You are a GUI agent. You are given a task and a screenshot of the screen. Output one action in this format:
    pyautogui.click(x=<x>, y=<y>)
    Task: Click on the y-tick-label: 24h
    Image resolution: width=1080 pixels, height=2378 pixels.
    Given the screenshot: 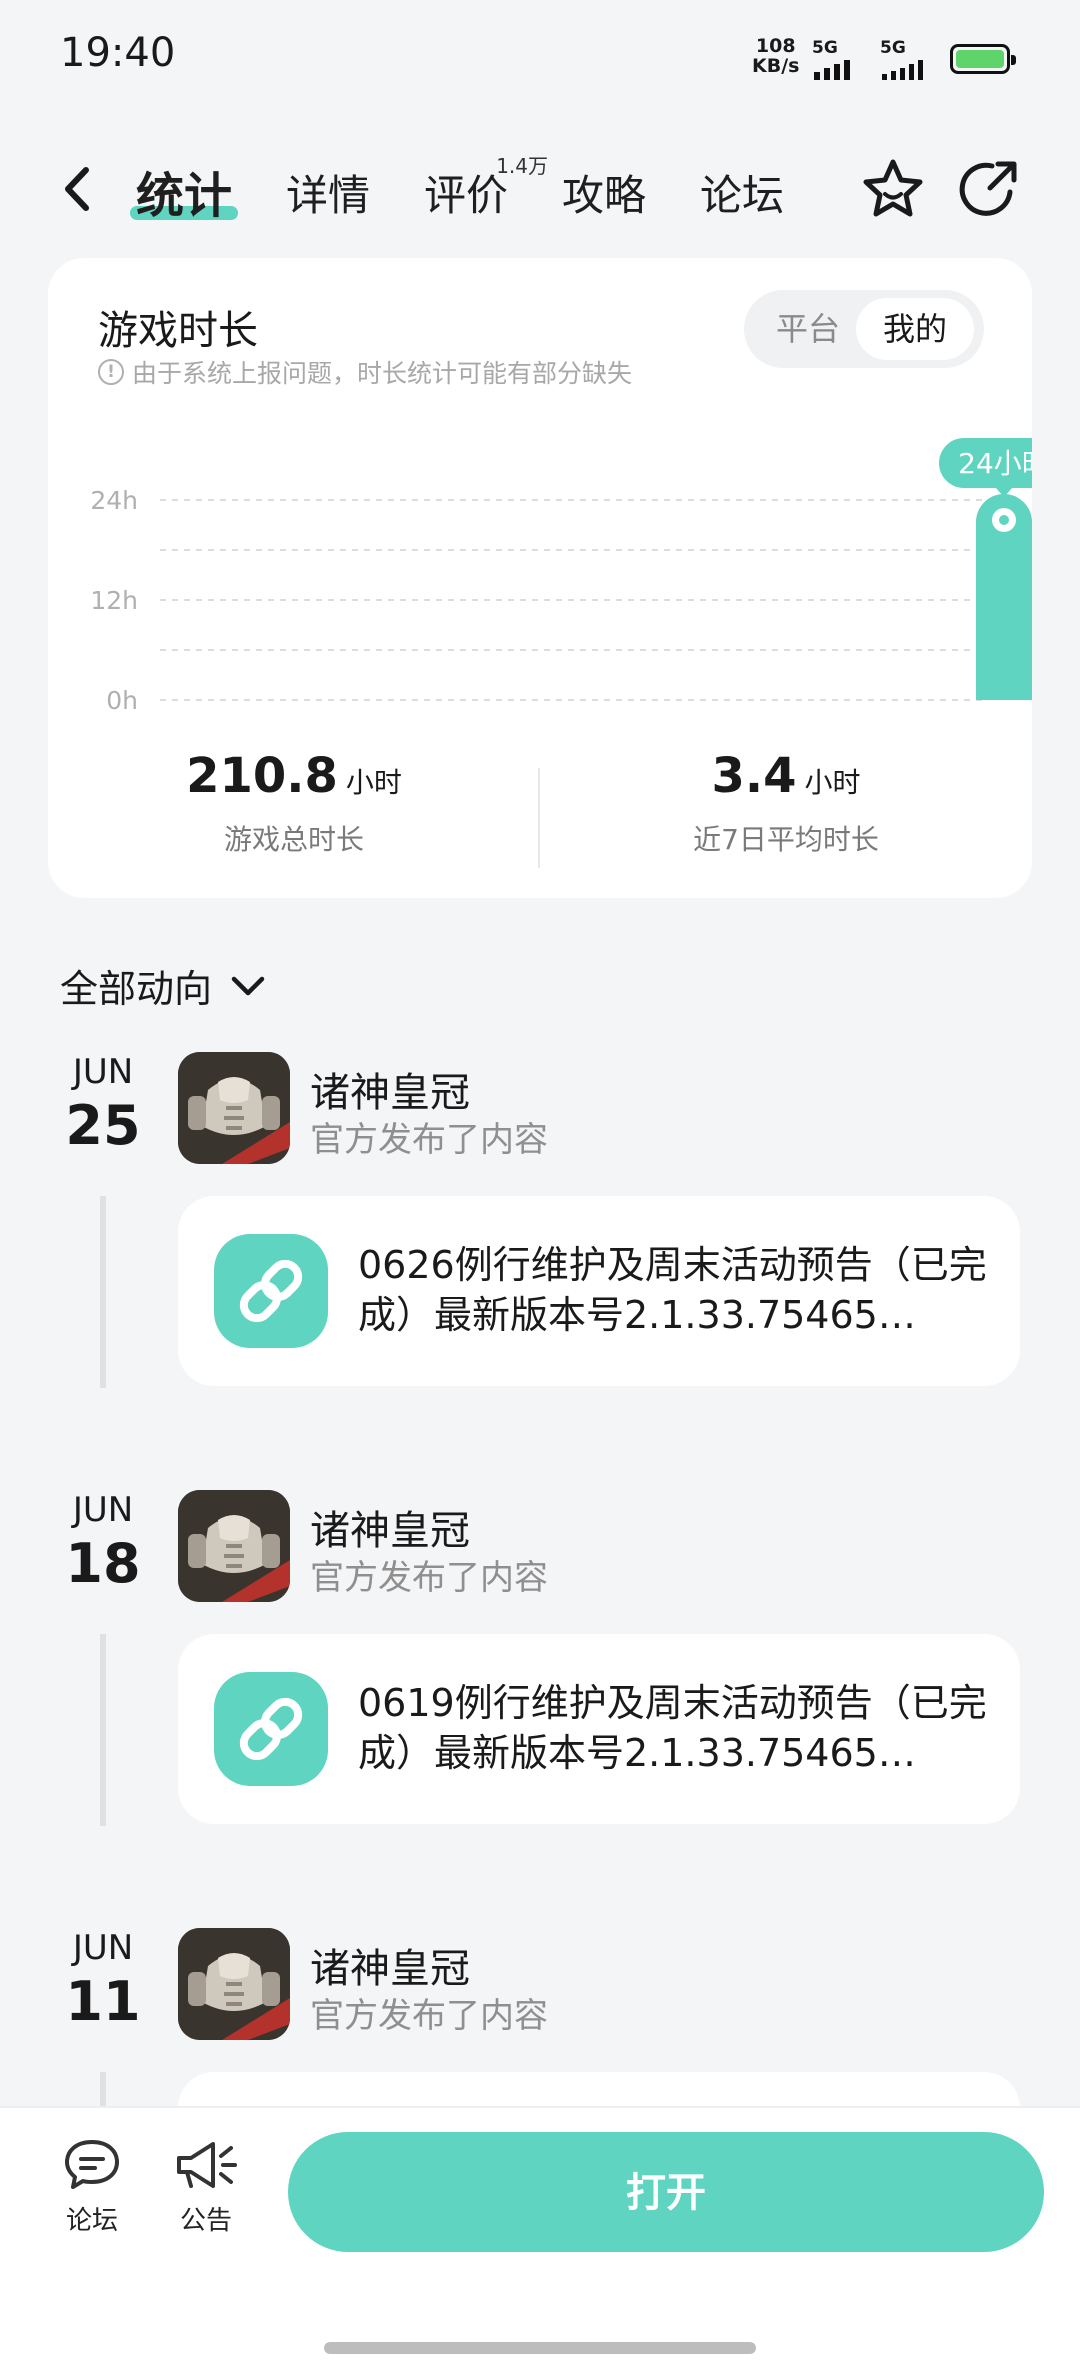 What is the action you would take?
    pyautogui.click(x=114, y=500)
    